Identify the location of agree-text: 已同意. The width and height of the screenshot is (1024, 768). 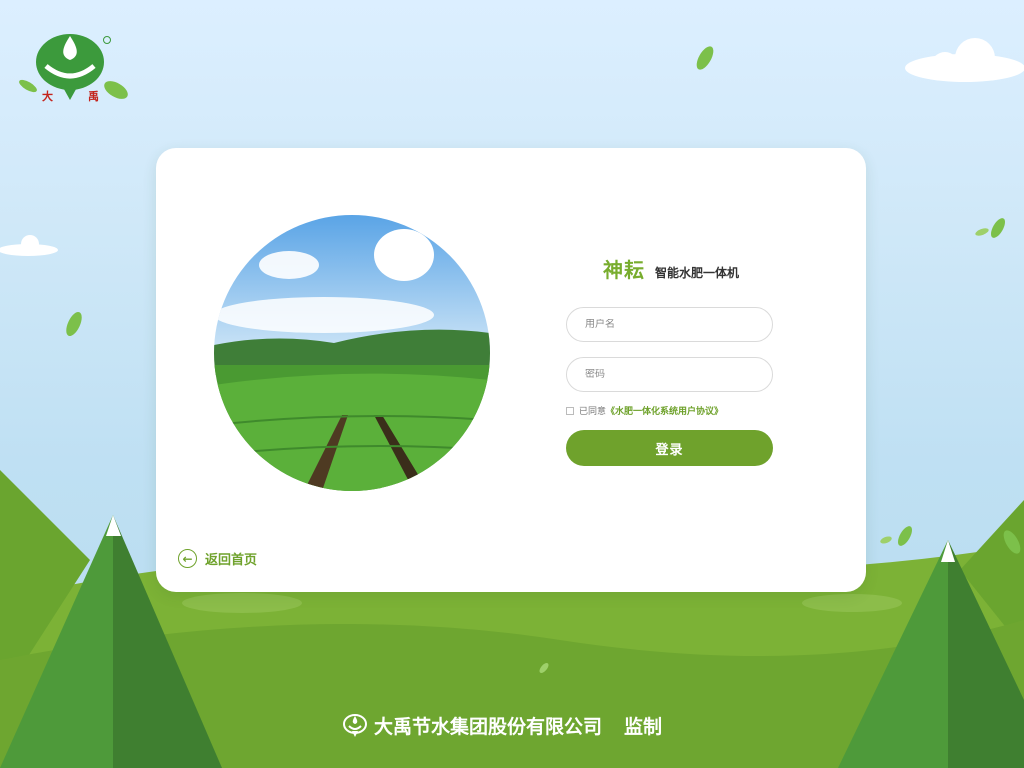
(593, 412).